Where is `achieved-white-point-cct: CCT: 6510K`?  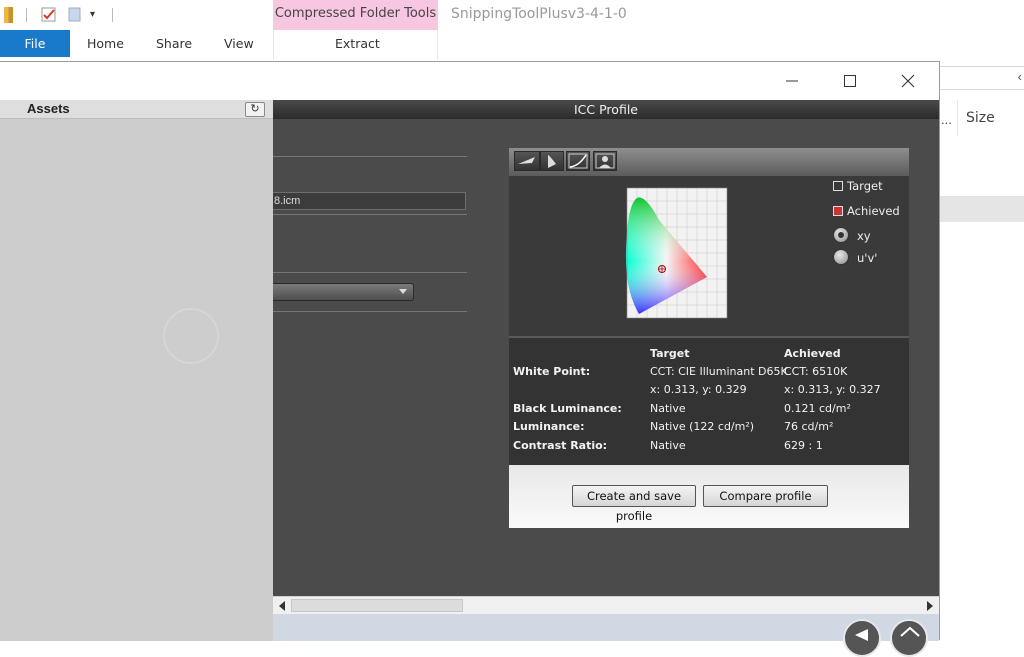 achieved-white-point-cct: CCT: 6510K is located at coordinates (816, 371).